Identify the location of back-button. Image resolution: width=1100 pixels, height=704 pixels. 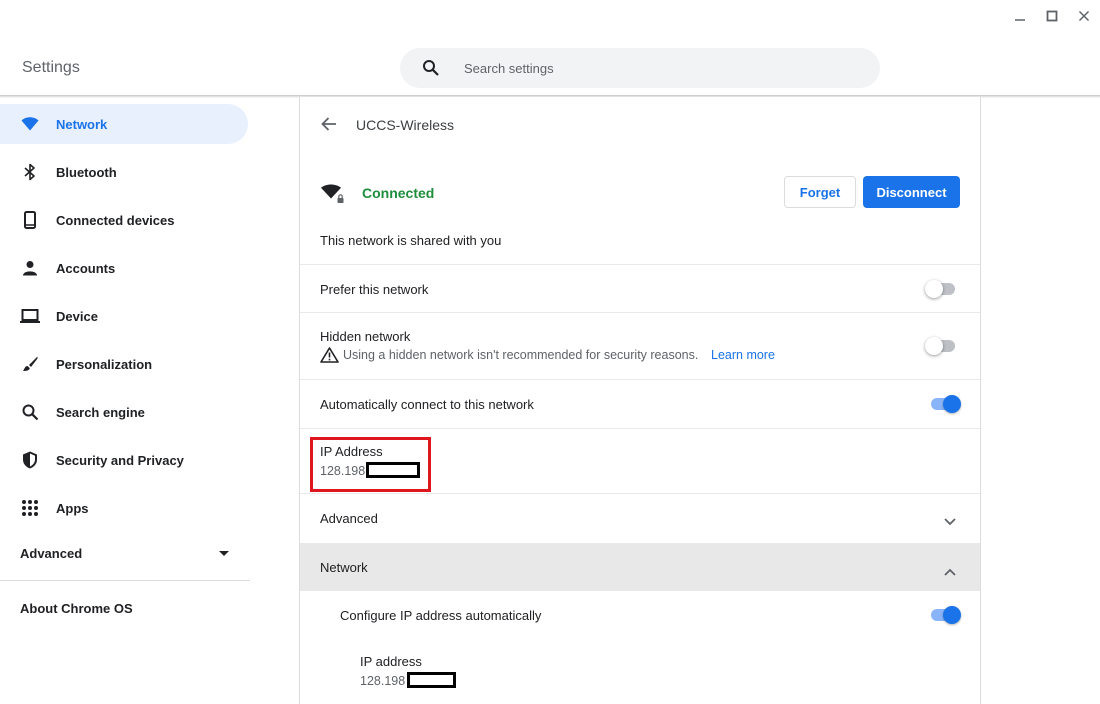
(329, 124).